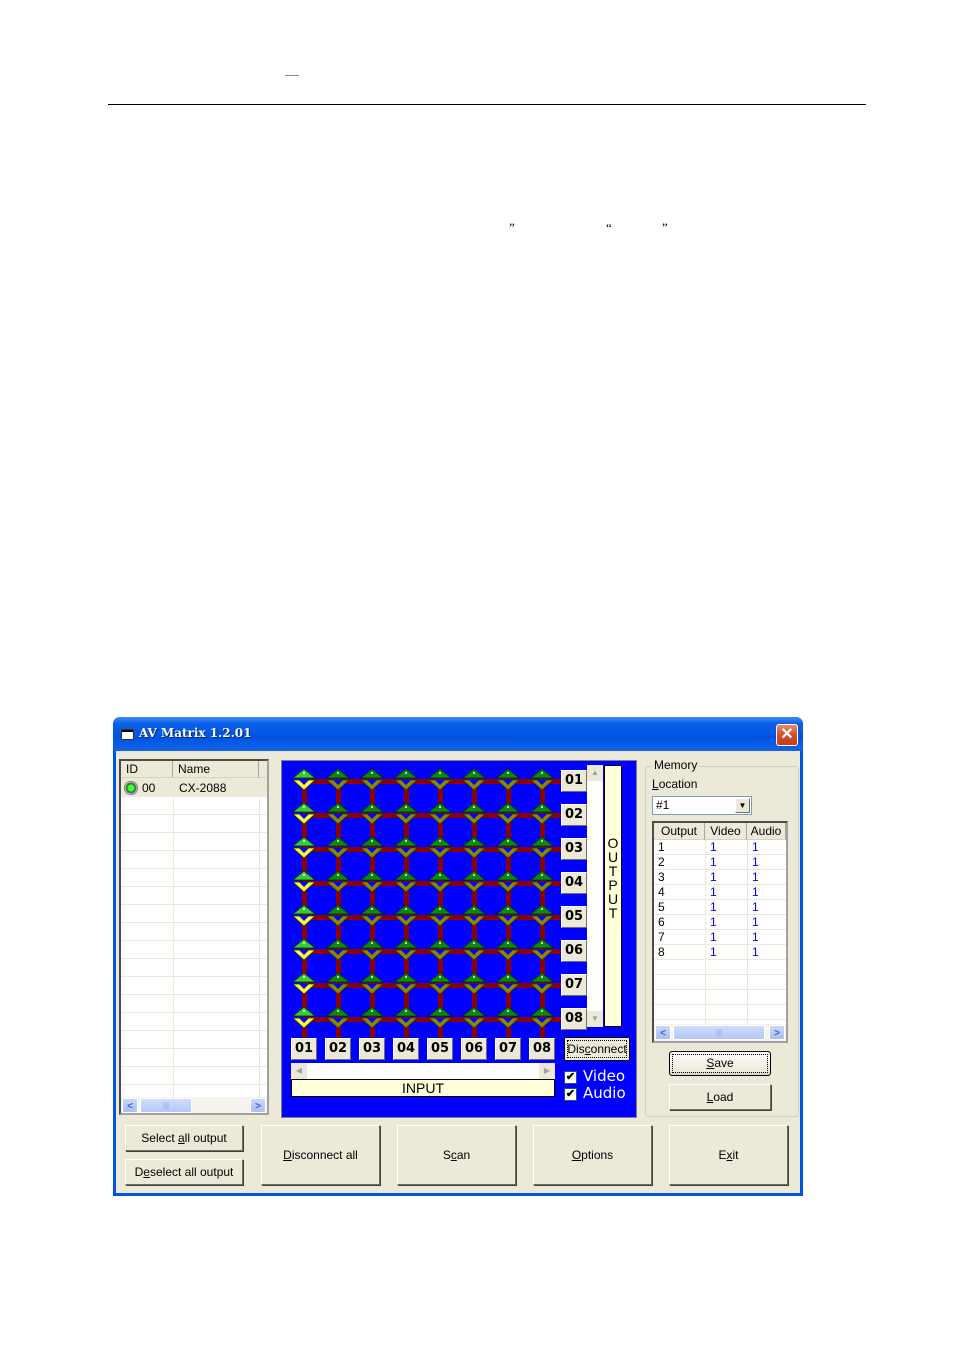 The width and height of the screenshot is (954, 1350). I want to click on disconnect-button: Disconnect, so click(597, 1049).